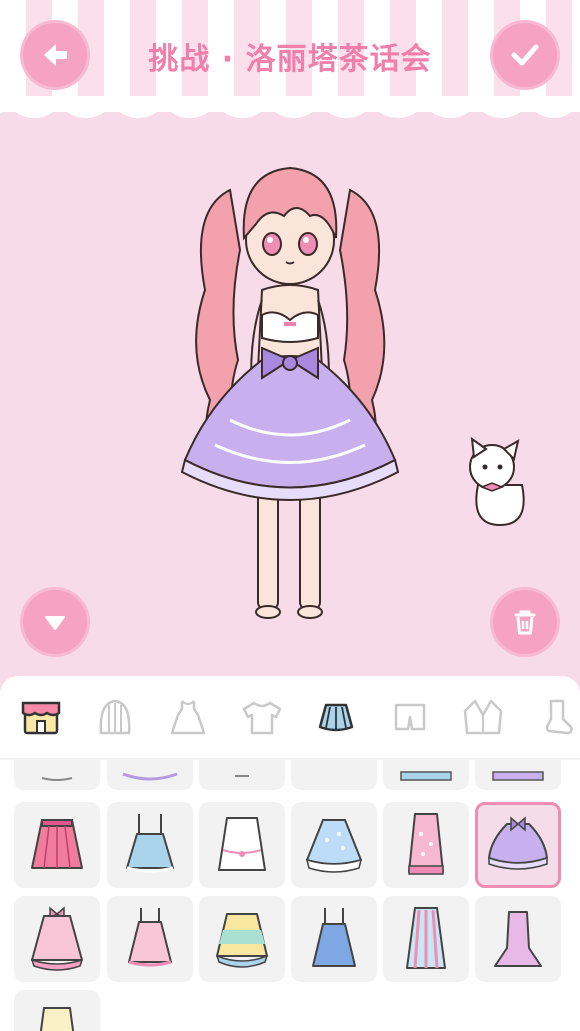 The image size is (580, 1031). I want to click on purple-lolita-skirt-icon, so click(518, 843).